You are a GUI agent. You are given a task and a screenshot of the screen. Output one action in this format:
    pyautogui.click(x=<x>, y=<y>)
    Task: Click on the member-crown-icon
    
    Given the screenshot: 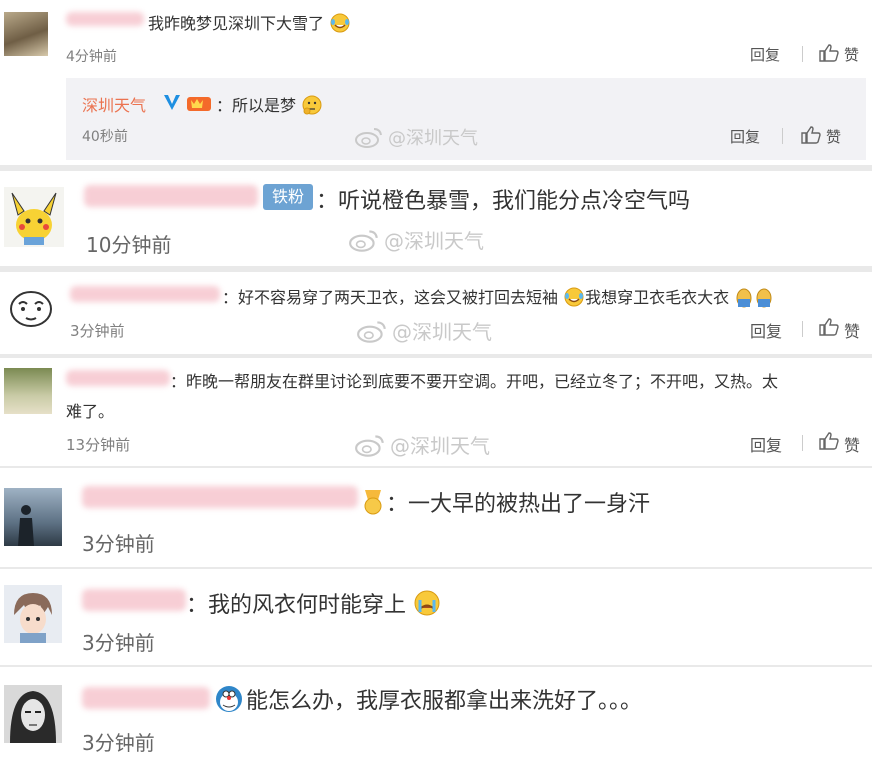 What is the action you would take?
    pyautogui.click(x=199, y=104)
    